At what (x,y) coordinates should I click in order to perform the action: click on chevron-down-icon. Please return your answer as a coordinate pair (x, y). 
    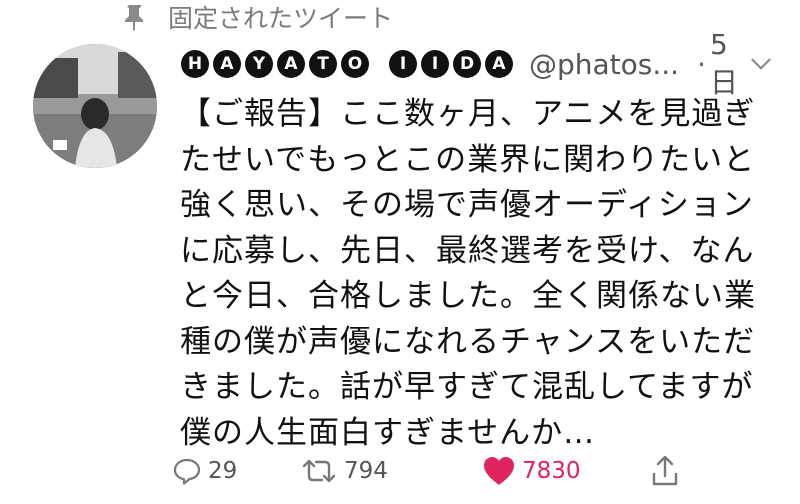
    Looking at the image, I should click on (761, 64).